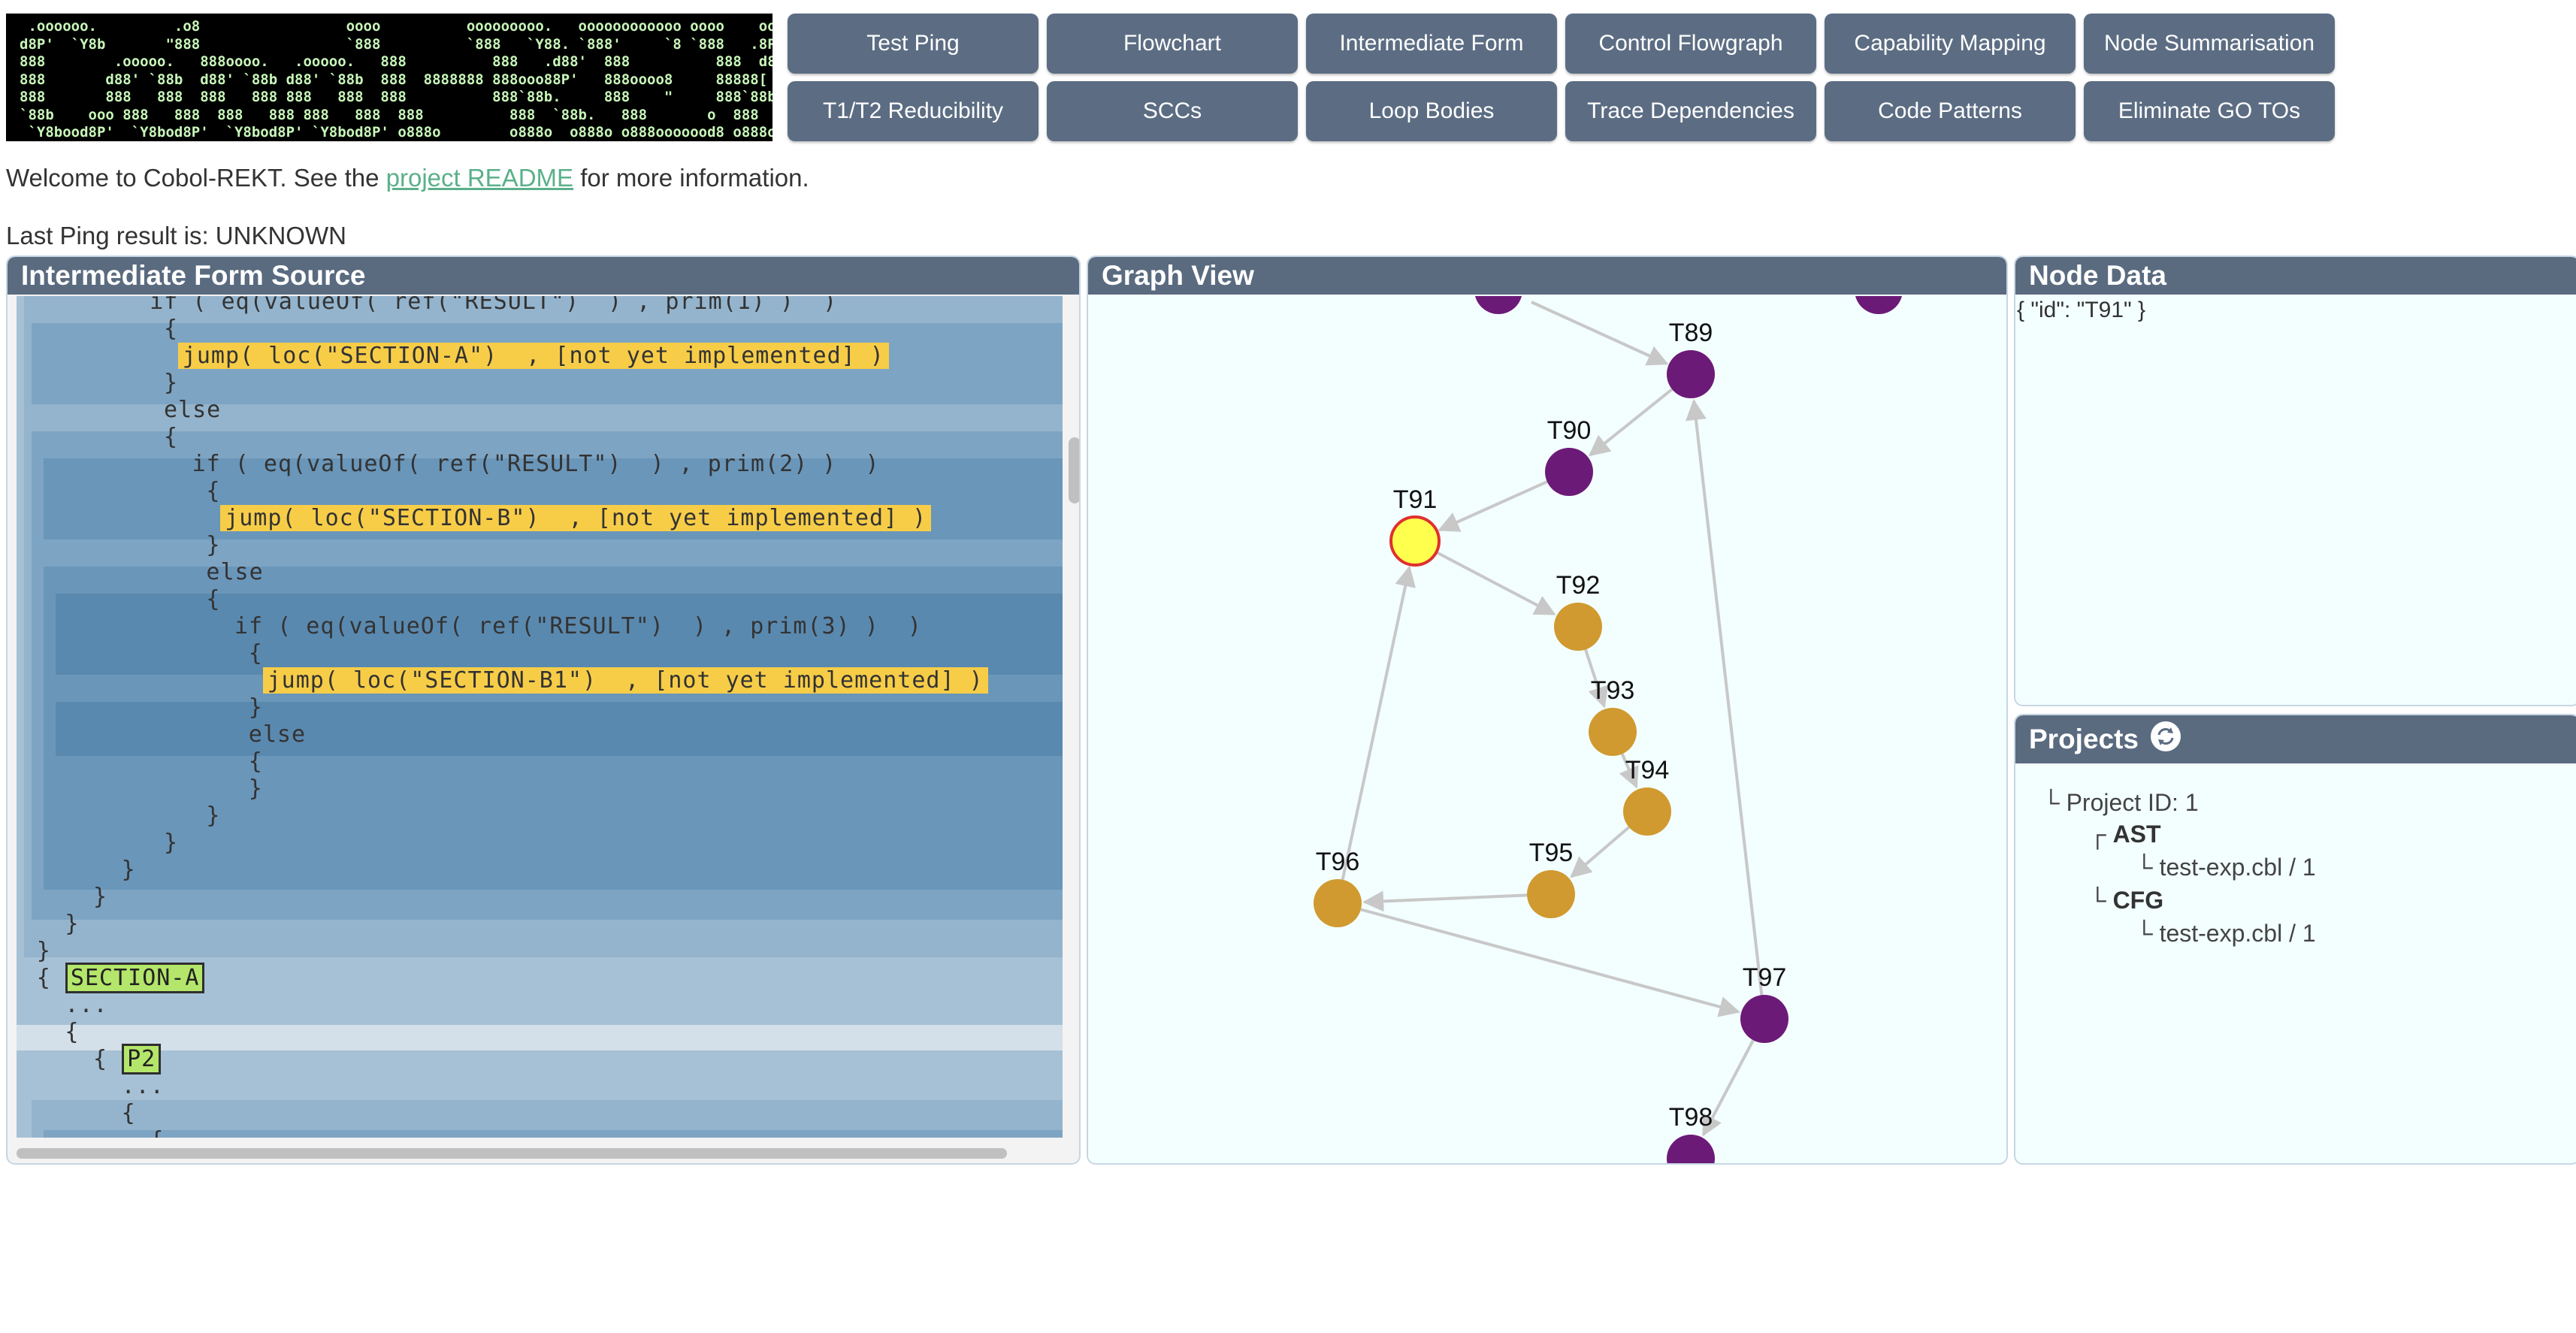  I want to click on flowchart-button: Flowchart, so click(1172, 44).